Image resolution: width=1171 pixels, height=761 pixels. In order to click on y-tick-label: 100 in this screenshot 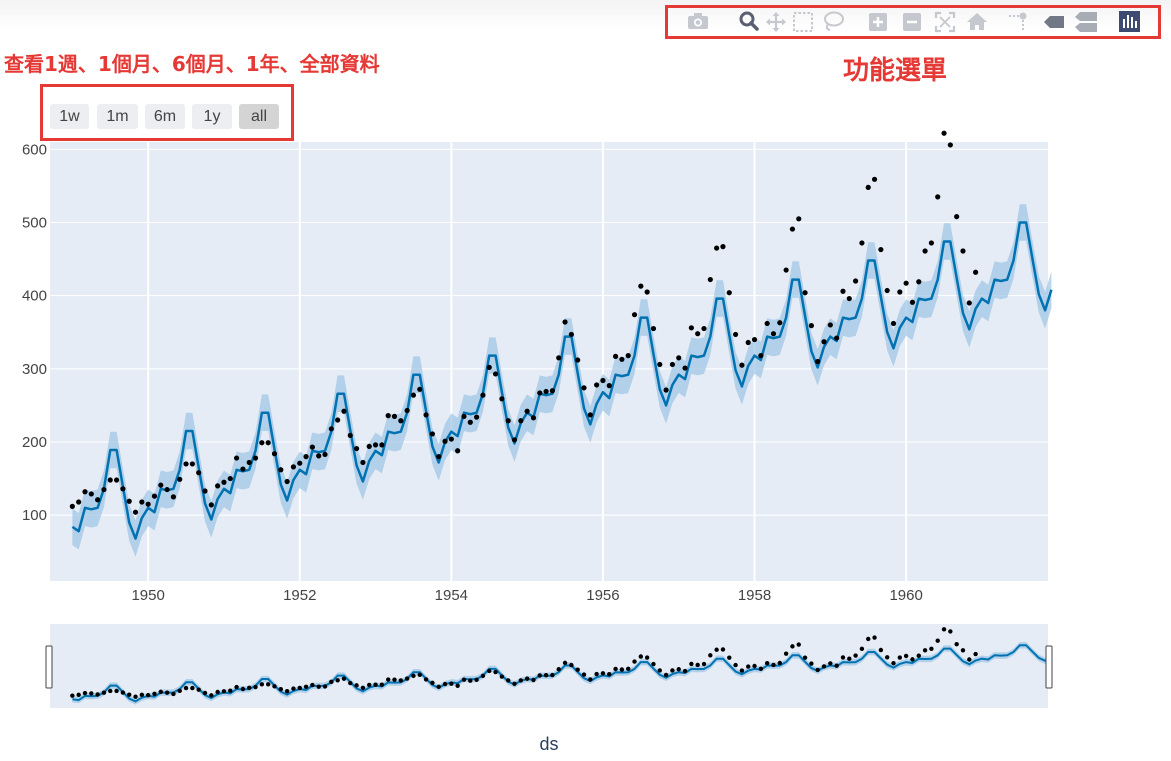, I will do `click(34, 515)`.